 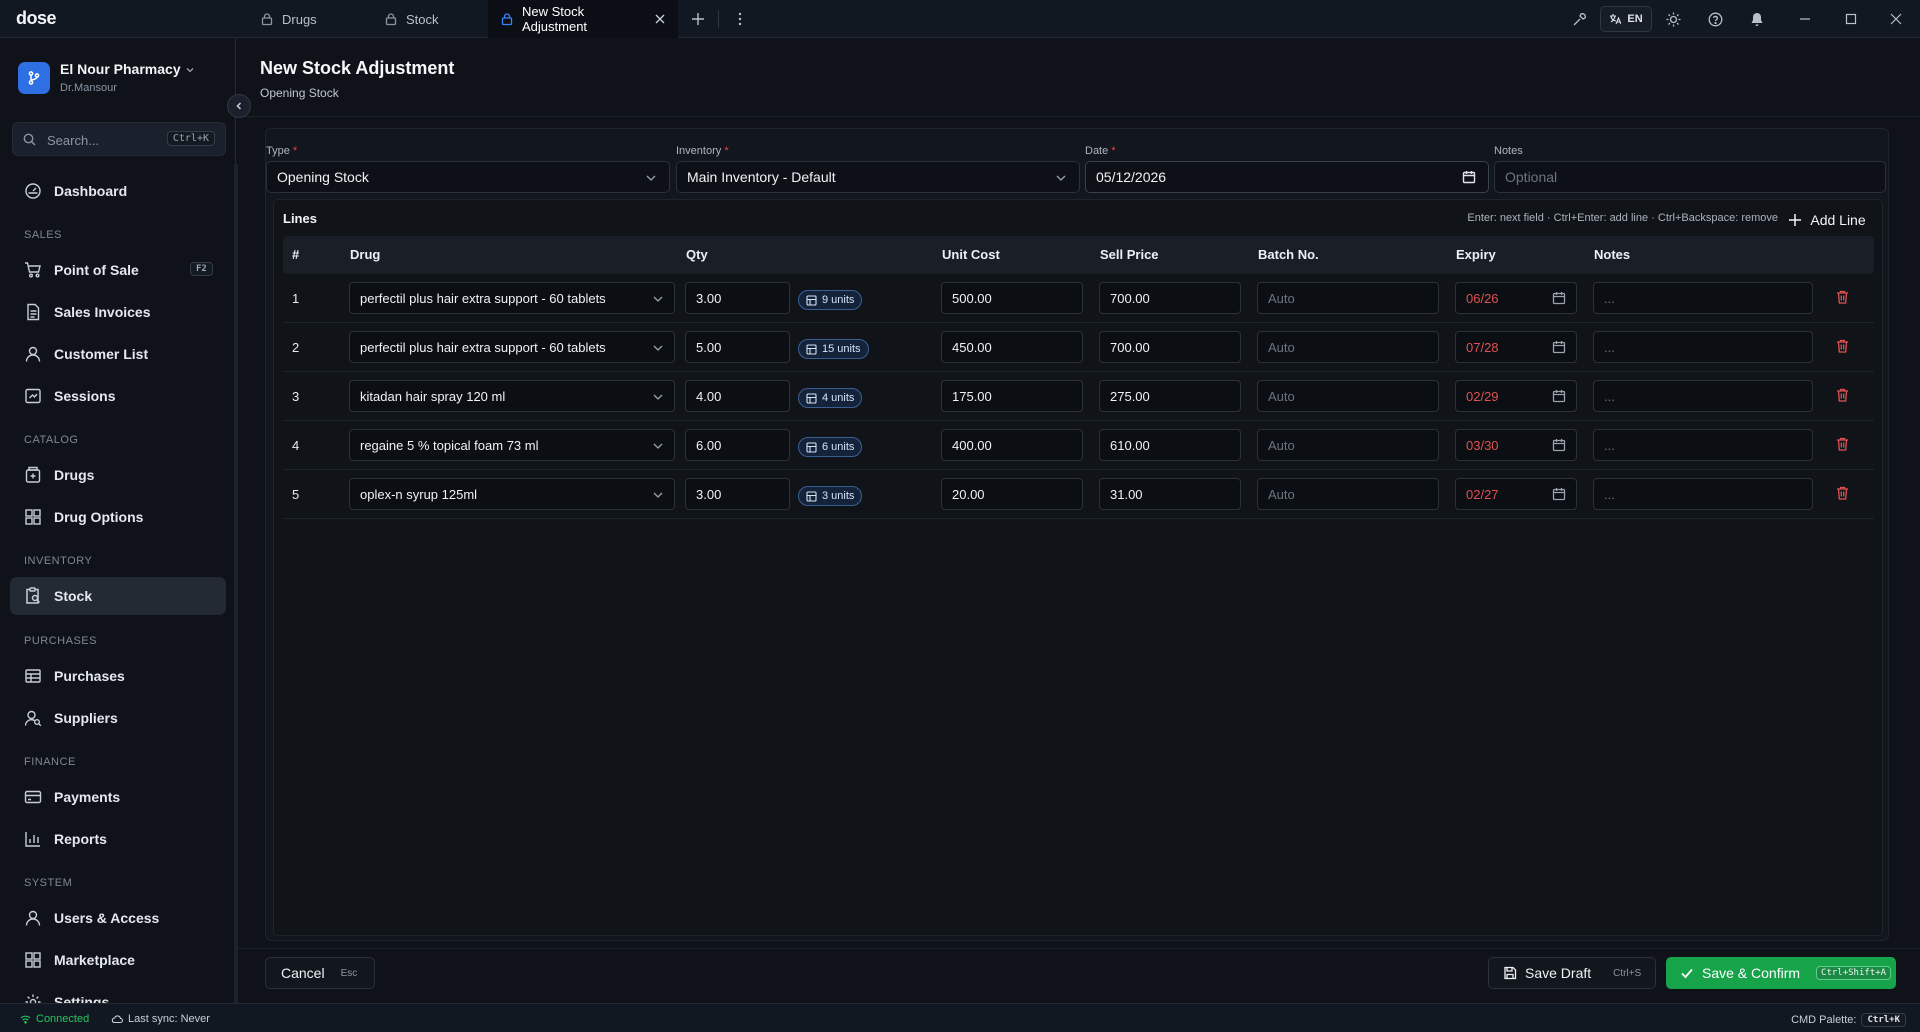 I want to click on qty-input: 5.00, so click(x=737, y=347).